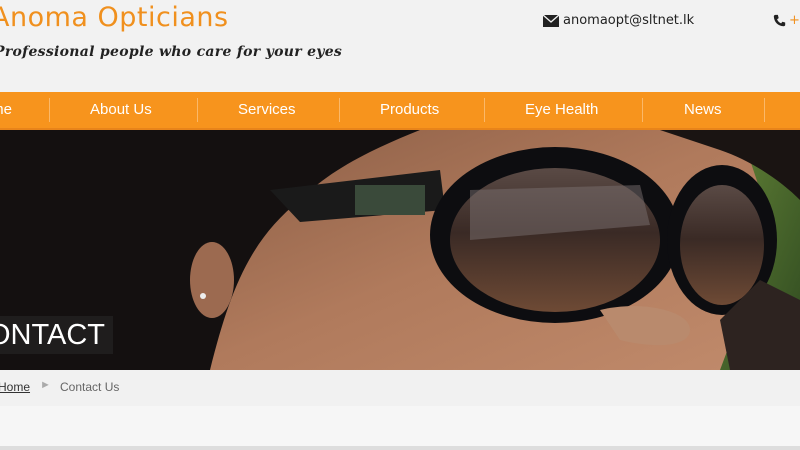  I want to click on content-divider, so click(400, 448).